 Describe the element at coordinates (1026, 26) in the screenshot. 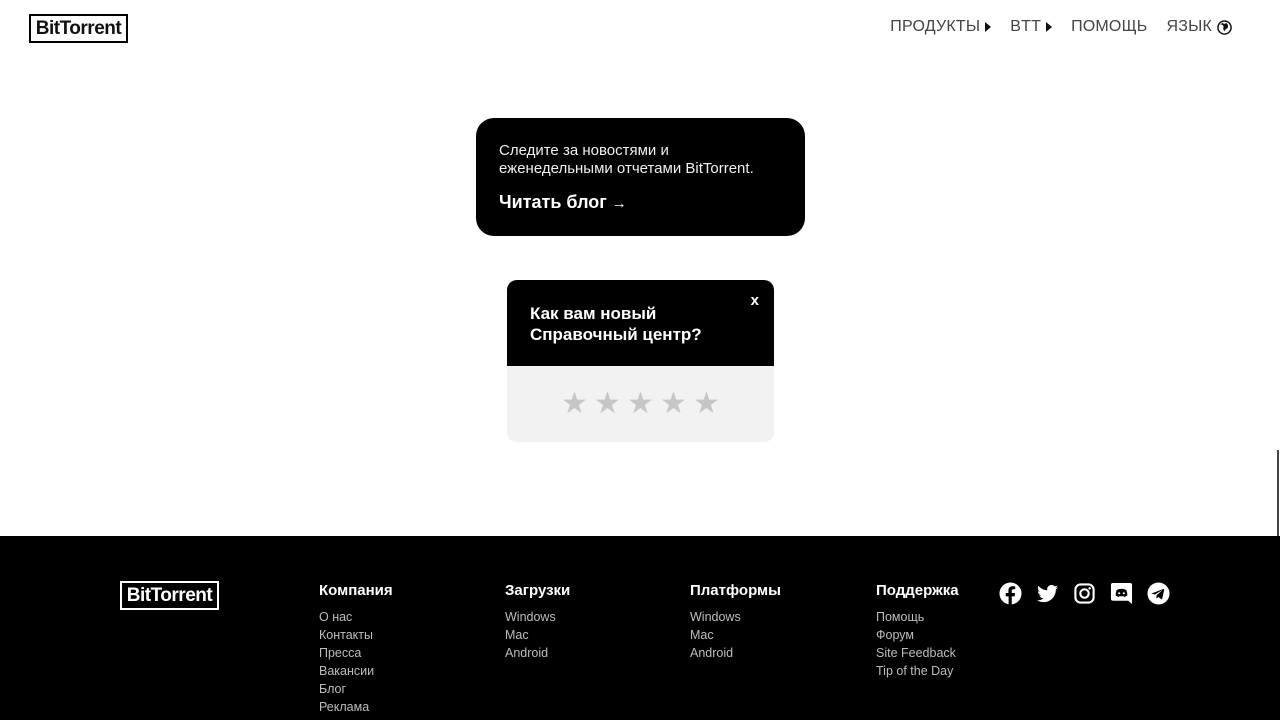

I see `nav-btt-label: BTT` at that location.